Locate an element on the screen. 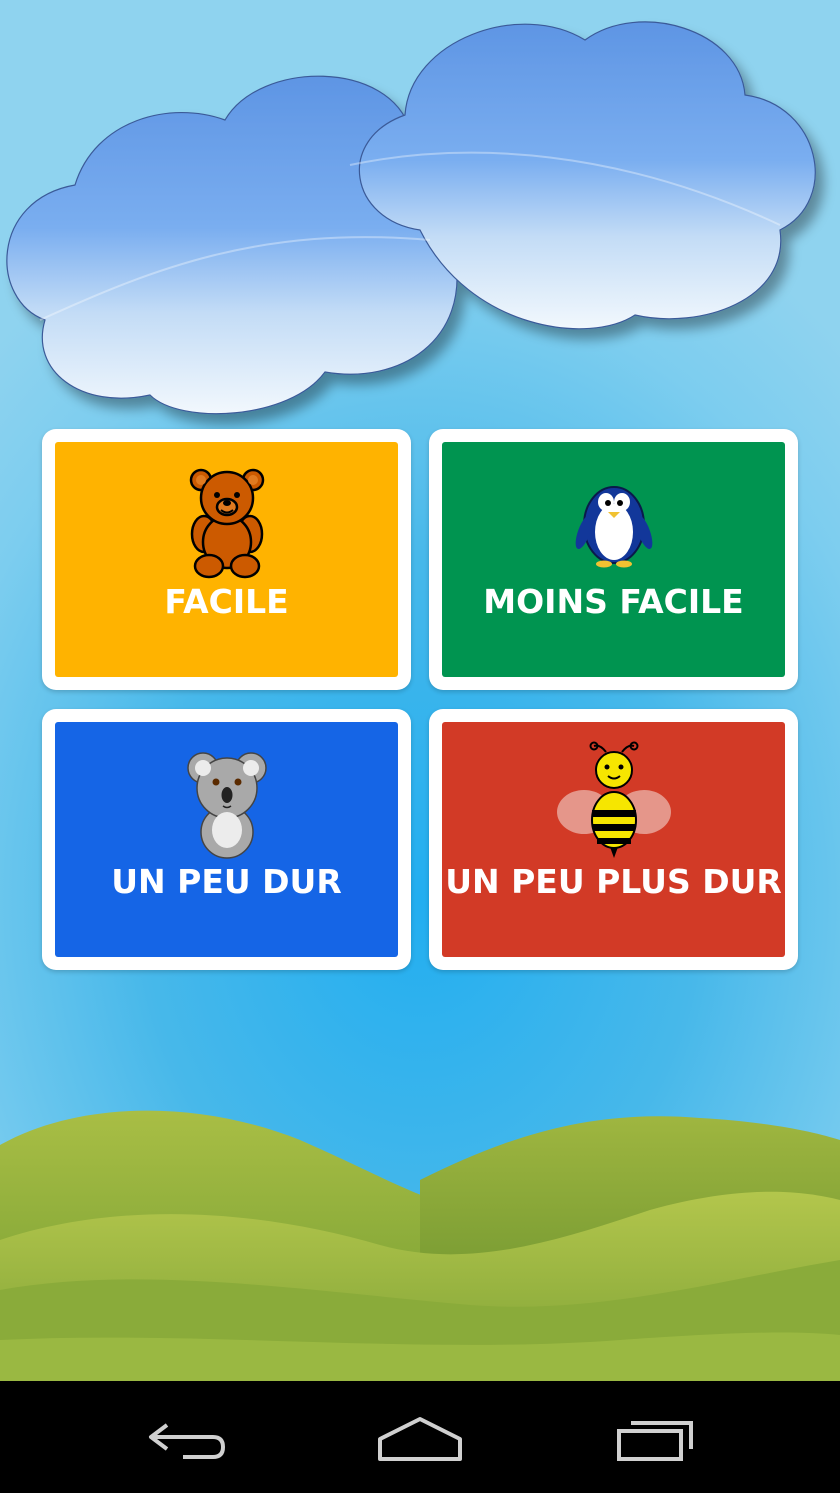  back-button is located at coordinates (185, 1439).